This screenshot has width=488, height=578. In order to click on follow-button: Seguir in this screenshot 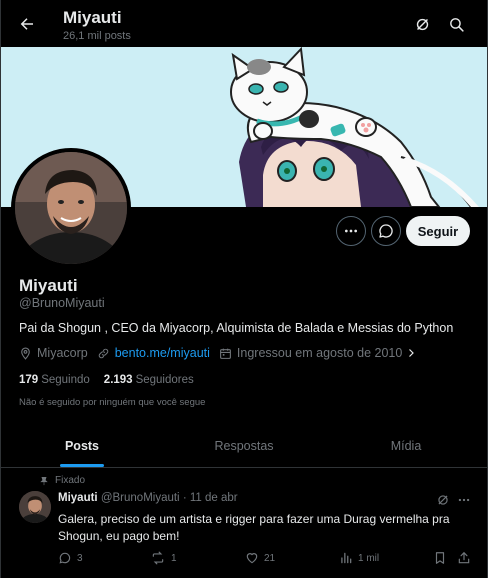, I will do `click(438, 231)`.